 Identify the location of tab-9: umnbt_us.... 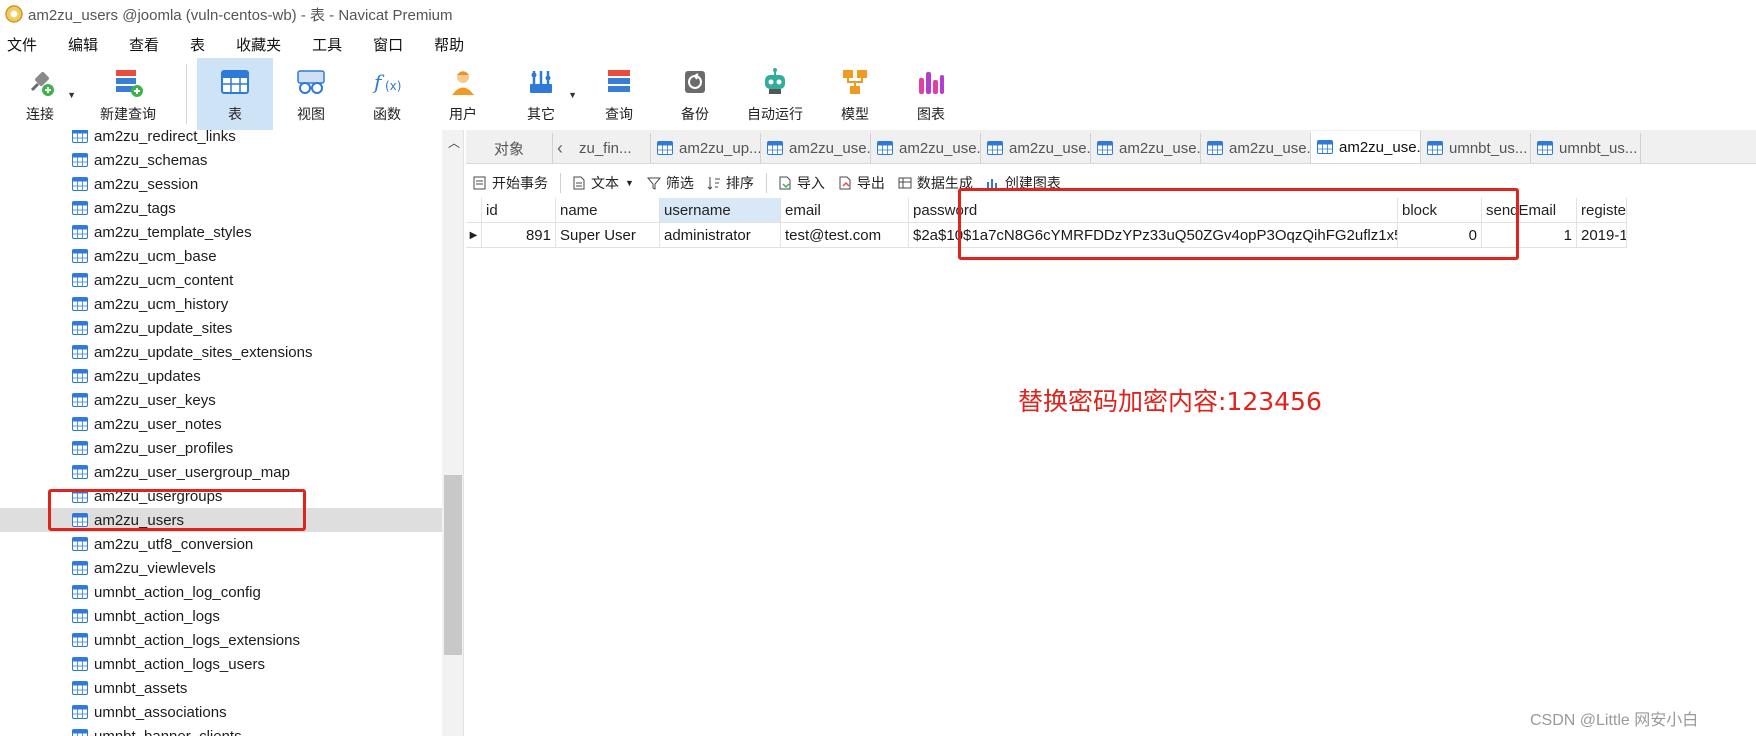
(1586, 148).